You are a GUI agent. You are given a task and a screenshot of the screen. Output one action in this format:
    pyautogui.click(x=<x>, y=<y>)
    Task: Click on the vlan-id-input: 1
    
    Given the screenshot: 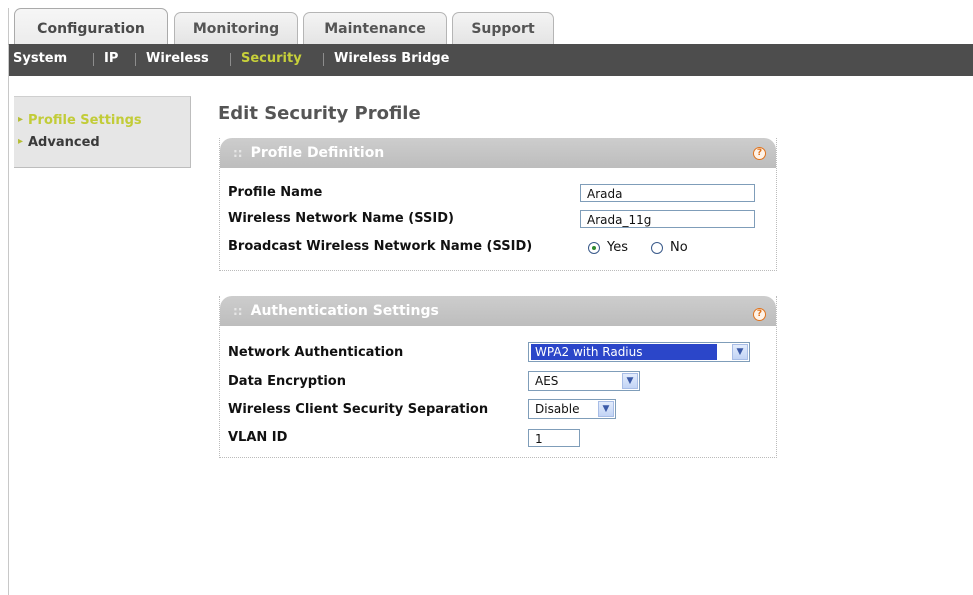 What is the action you would take?
    pyautogui.click(x=554, y=438)
    